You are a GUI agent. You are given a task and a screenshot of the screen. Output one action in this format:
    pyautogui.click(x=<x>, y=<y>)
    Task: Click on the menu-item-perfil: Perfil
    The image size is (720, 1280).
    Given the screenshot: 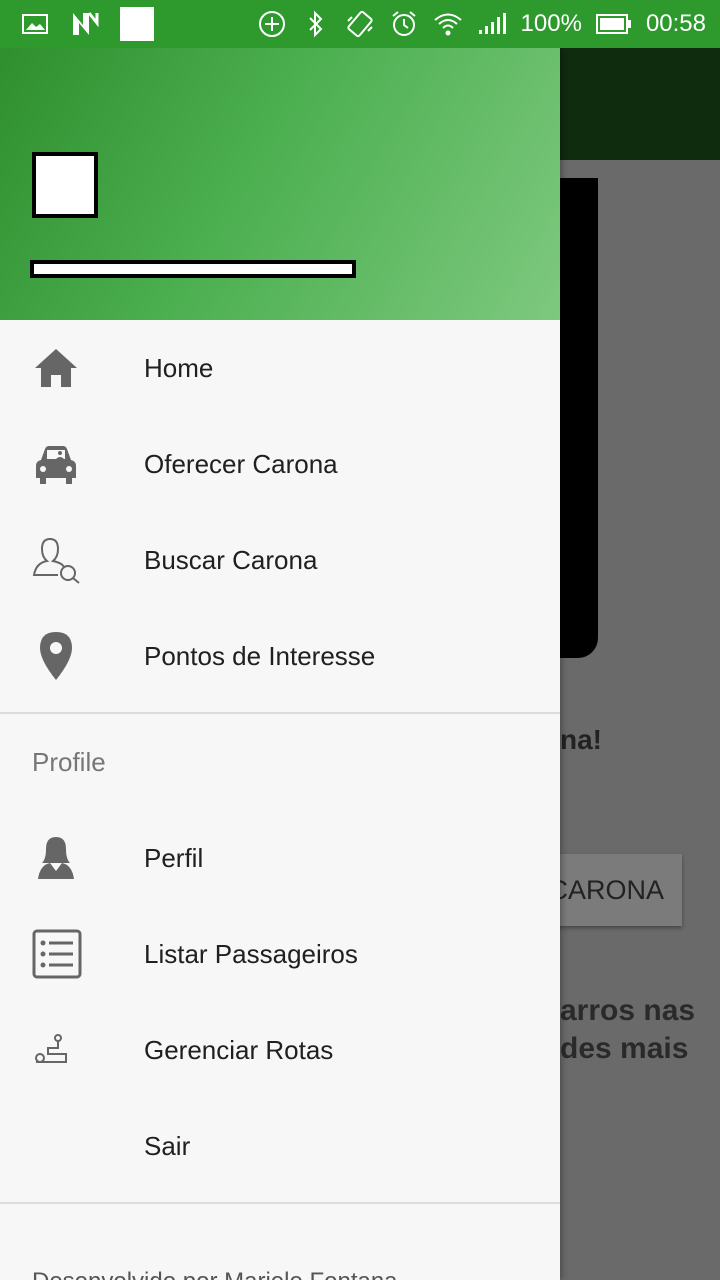 What is the action you would take?
    pyautogui.click(x=280, y=858)
    